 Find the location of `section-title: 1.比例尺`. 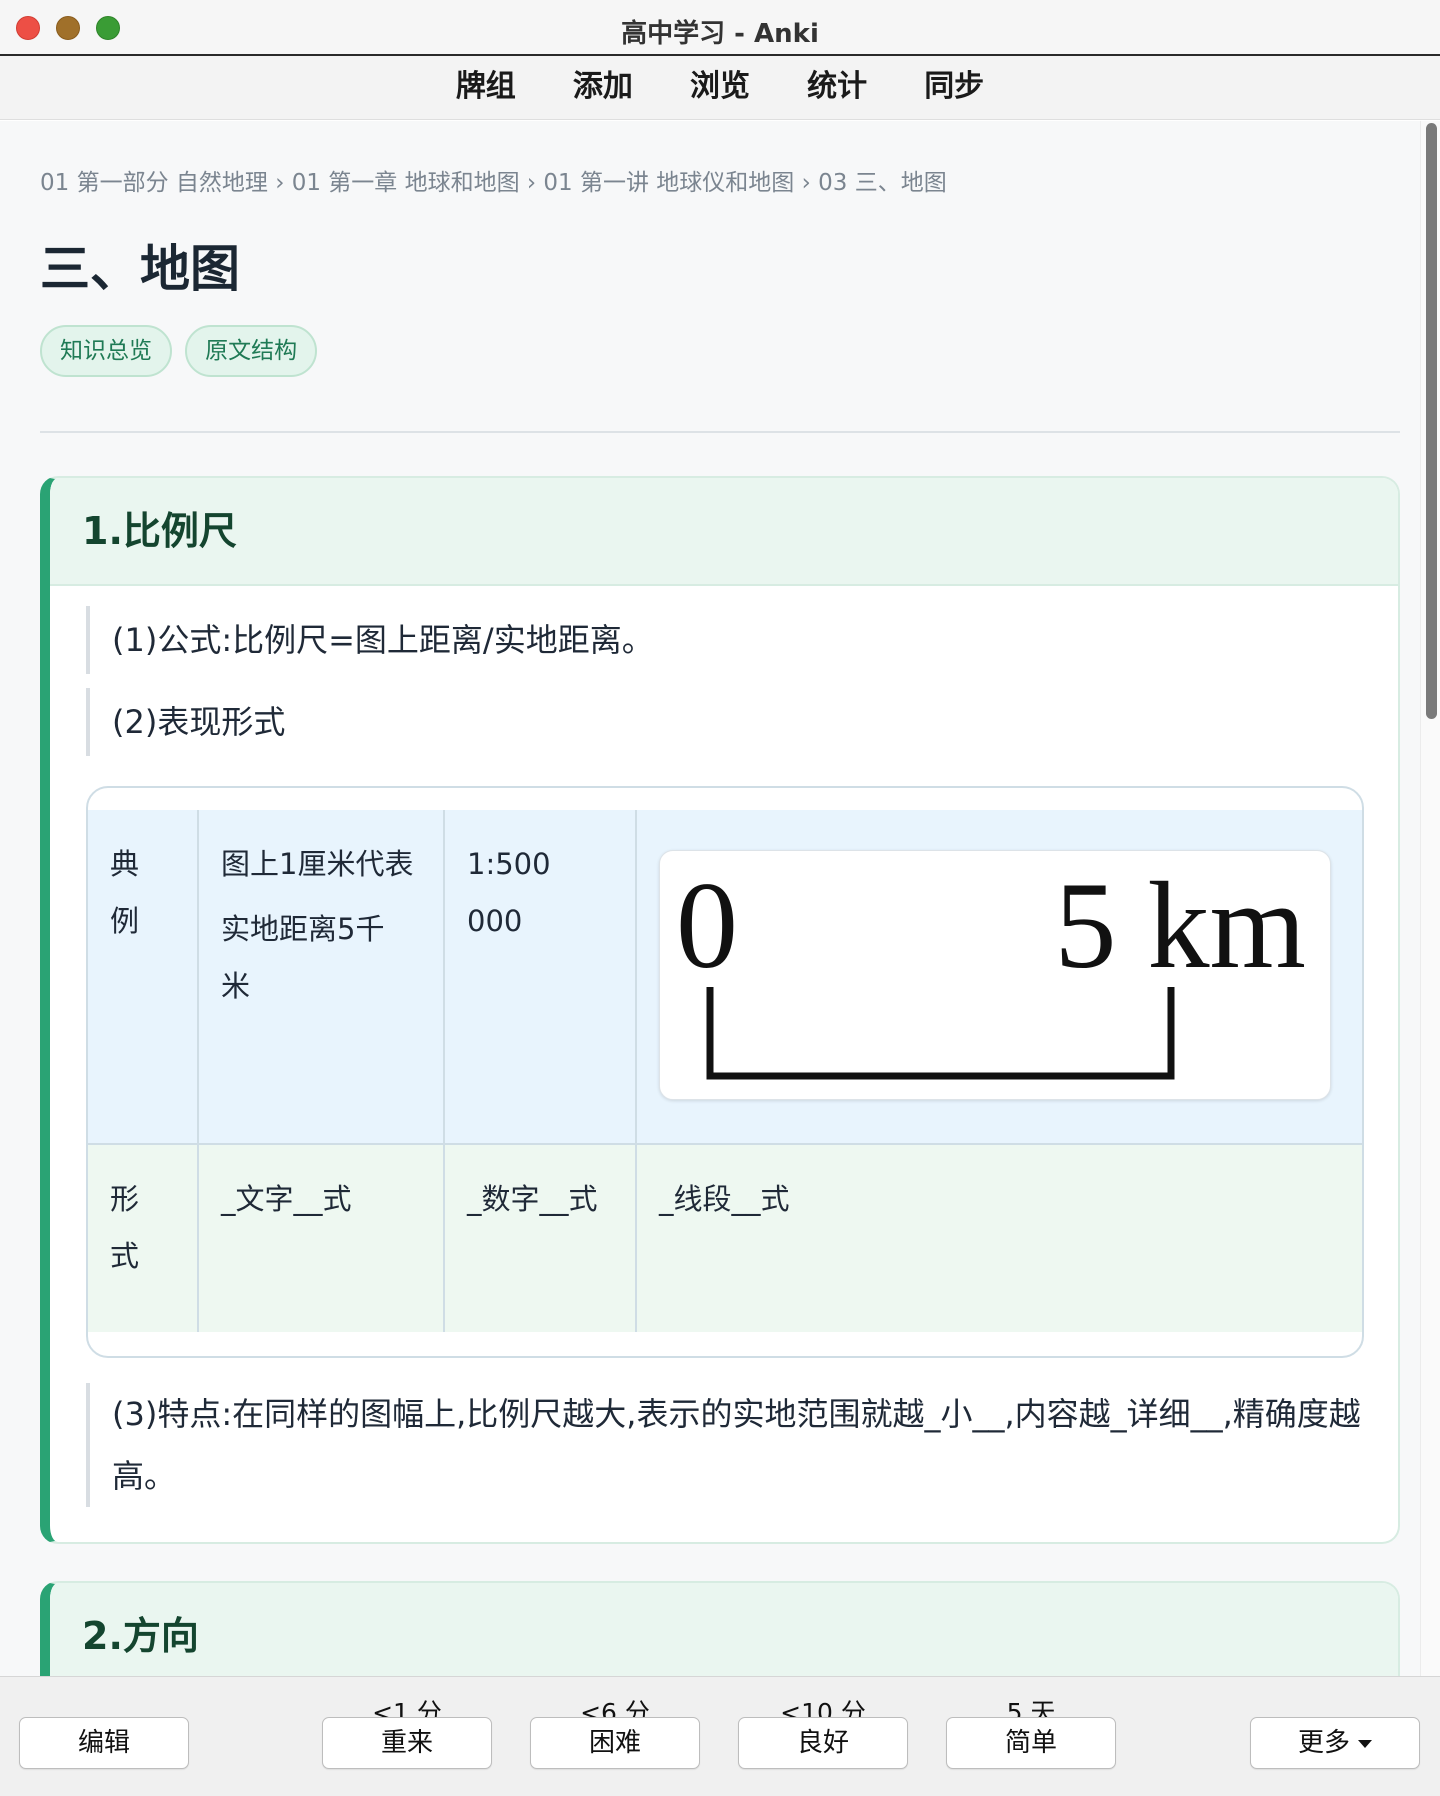

section-title: 1.比例尺 is located at coordinates (724, 532).